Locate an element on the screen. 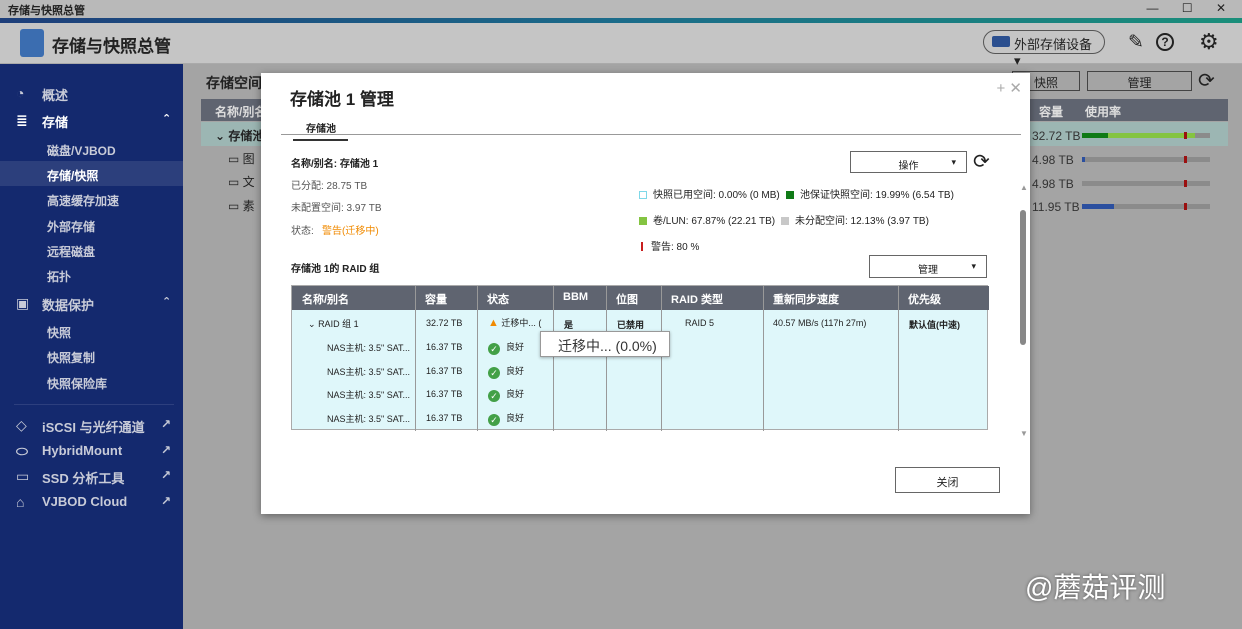 This screenshot has height=629, width=1242. sidebar-item-data-protection: ▣ 数据保护 ⌃ is located at coordinates (91, 304).